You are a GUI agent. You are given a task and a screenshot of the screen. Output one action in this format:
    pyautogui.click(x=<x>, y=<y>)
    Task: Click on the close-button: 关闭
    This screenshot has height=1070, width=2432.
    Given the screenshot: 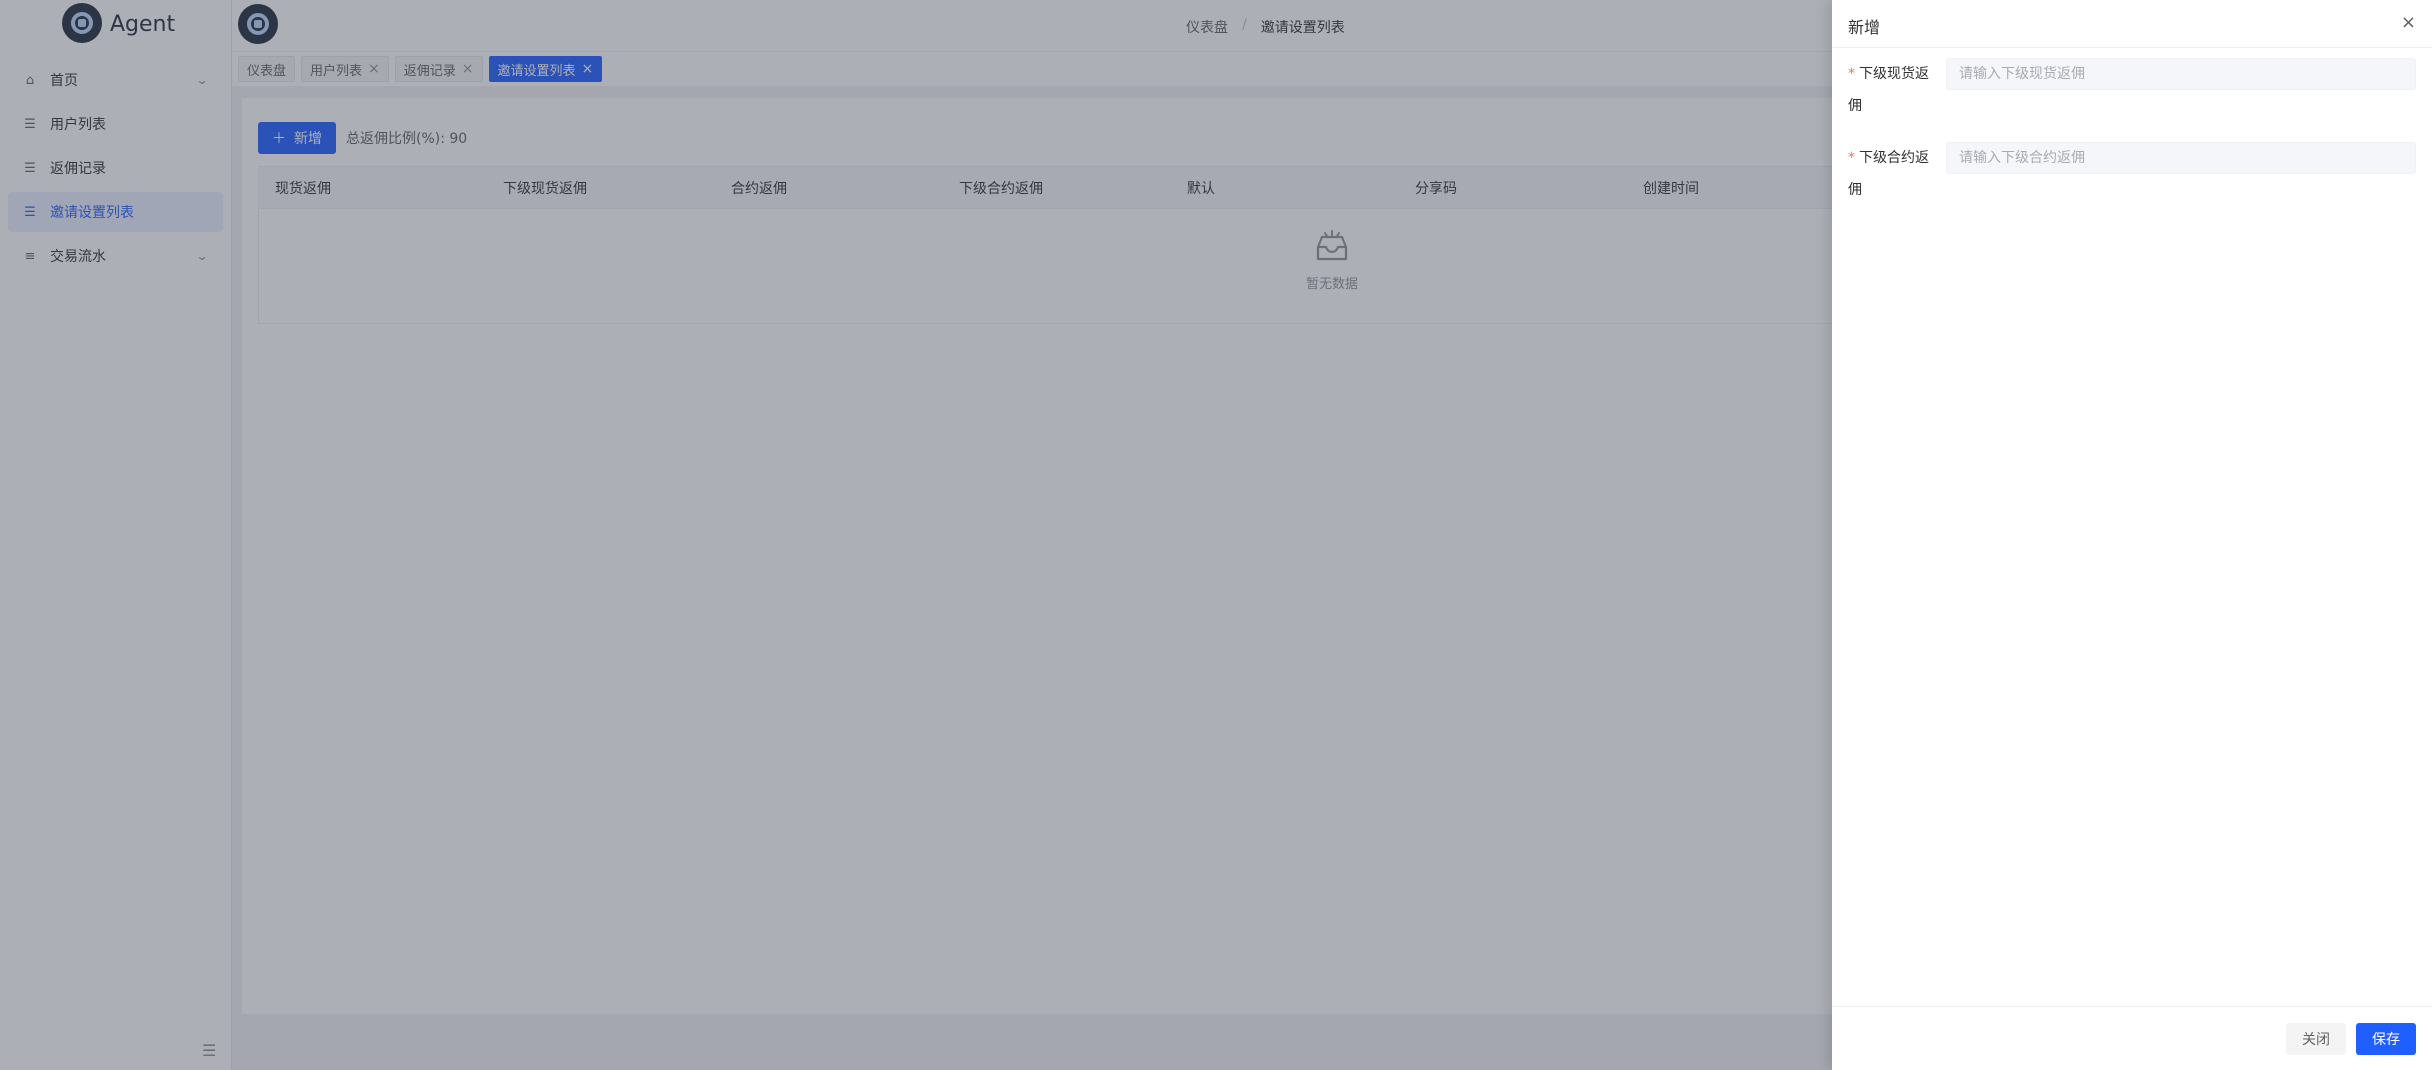 What is the action you would take?
    pyautogui.click(x=2316, y=1039)
    